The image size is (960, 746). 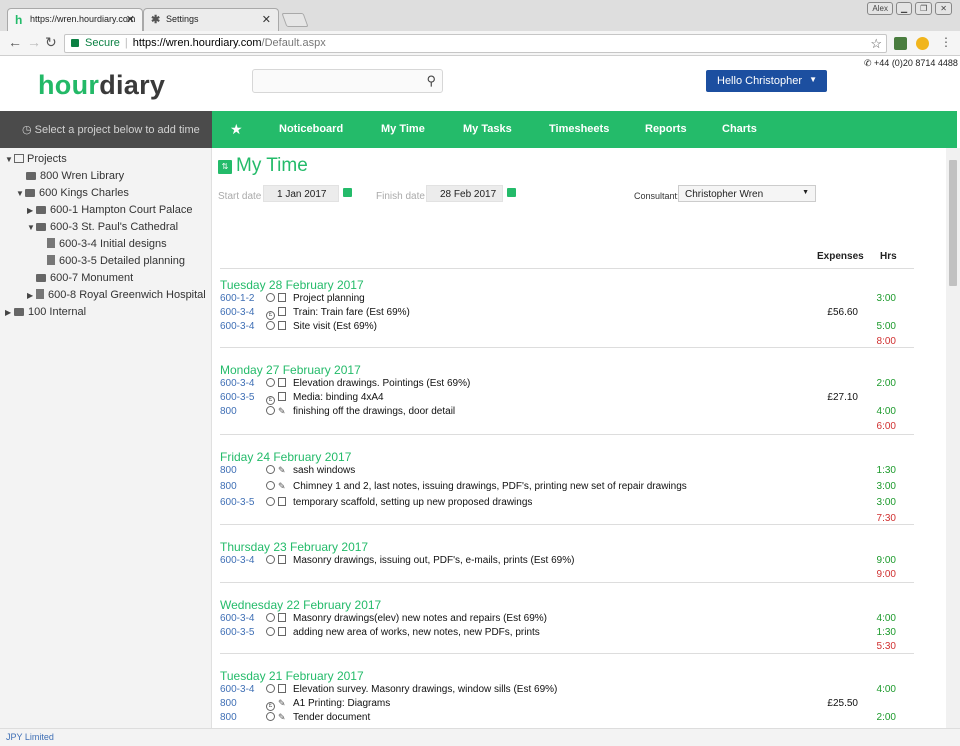 I want to click on entry-description: Train: Train fare (Est 69%), so click(x=351, y=312).